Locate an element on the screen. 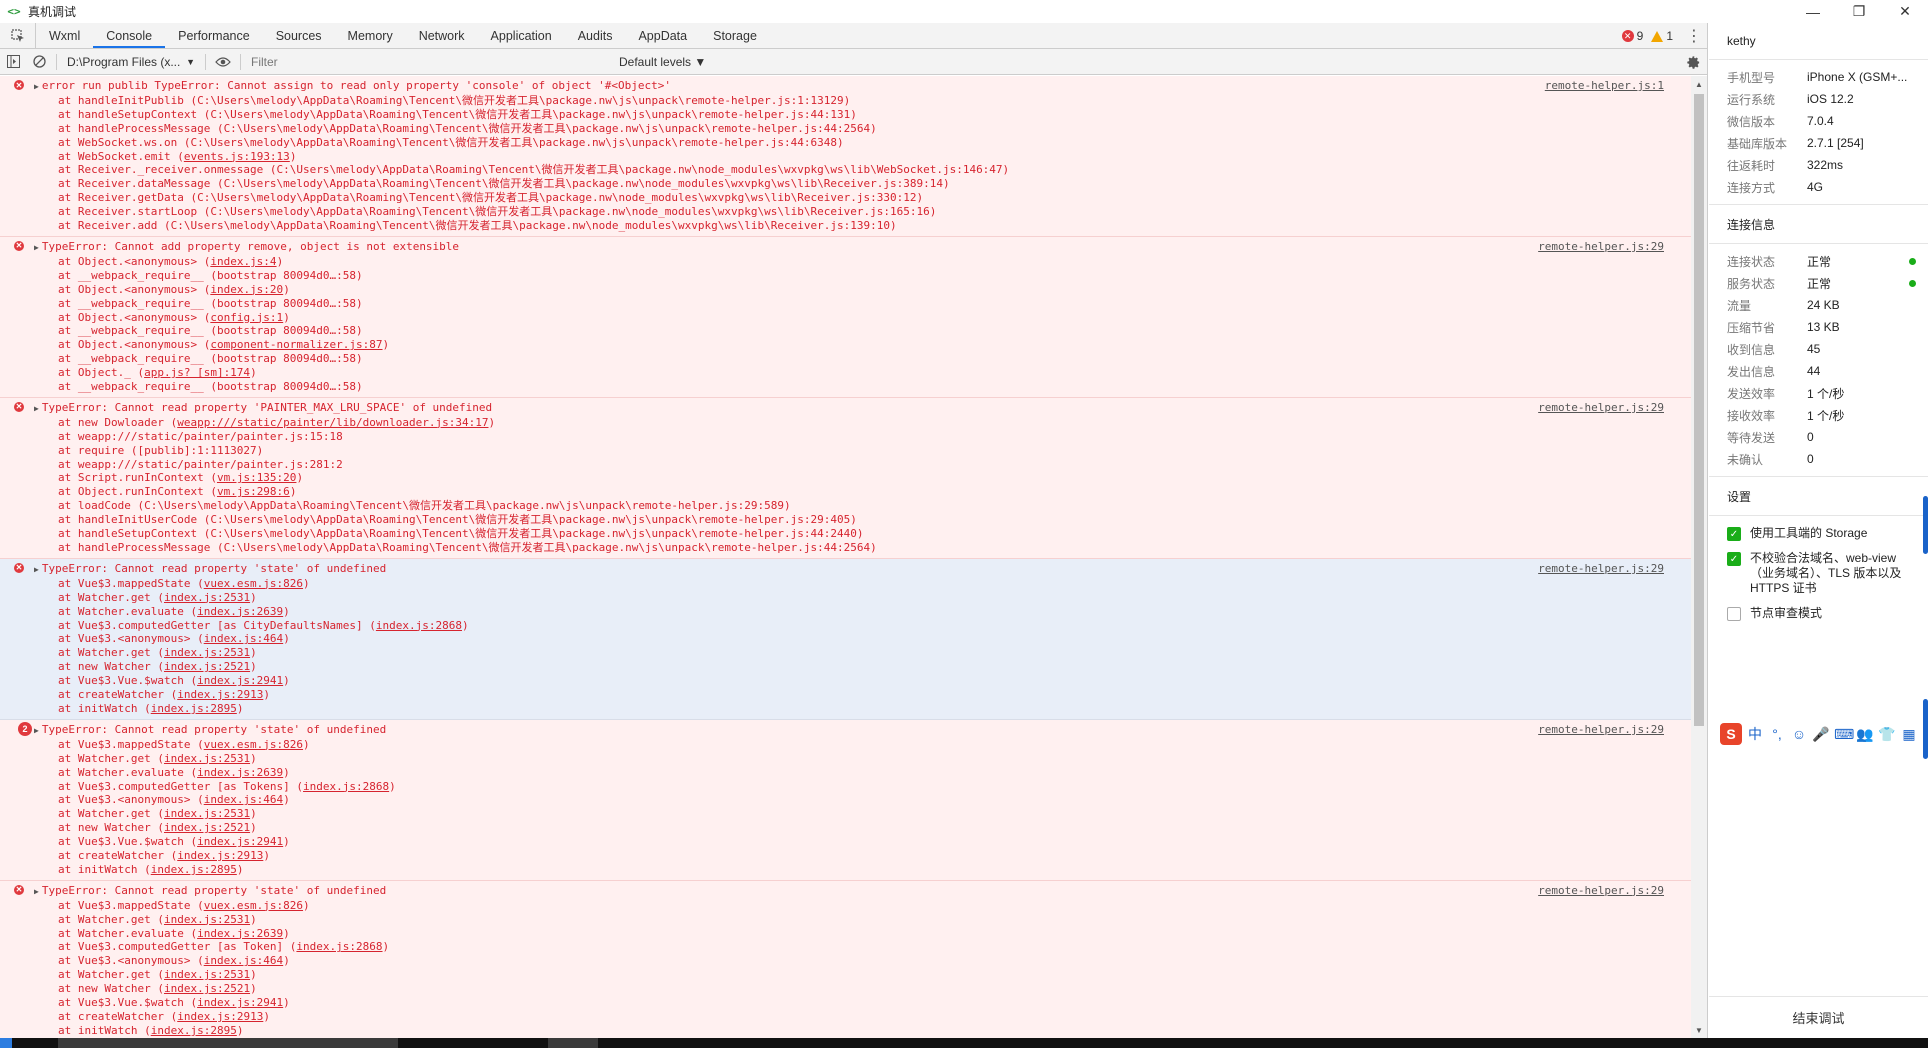 The height and width of the screenshot is (1048, 1928). tab-audits: Audits is located at coordinates (595, 35).